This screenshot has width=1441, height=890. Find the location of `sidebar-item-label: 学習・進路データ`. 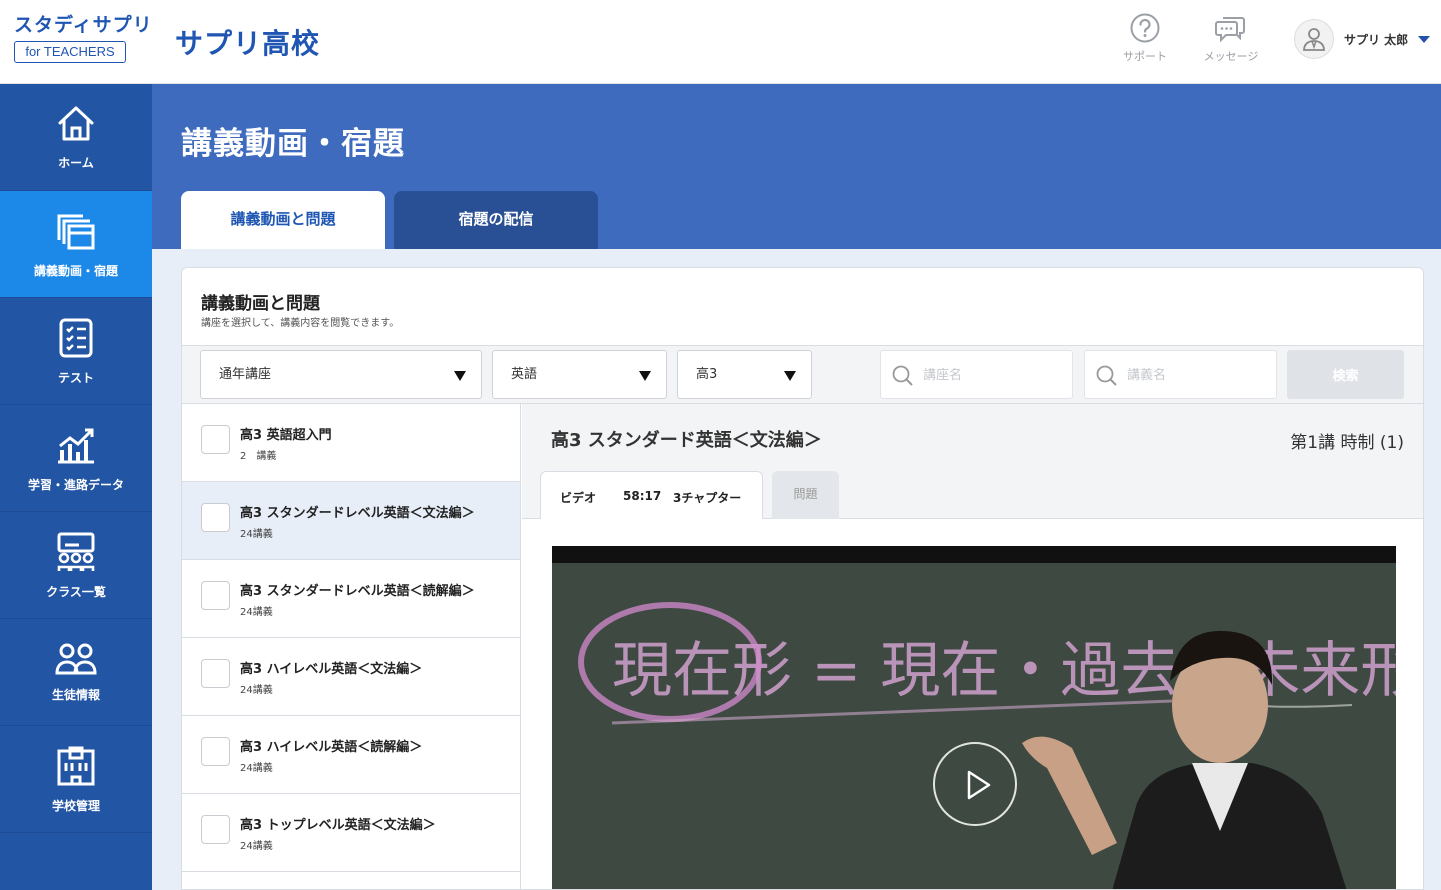

sidebar-item-label: 学習・進路データ is located at coordinates (75, 484).